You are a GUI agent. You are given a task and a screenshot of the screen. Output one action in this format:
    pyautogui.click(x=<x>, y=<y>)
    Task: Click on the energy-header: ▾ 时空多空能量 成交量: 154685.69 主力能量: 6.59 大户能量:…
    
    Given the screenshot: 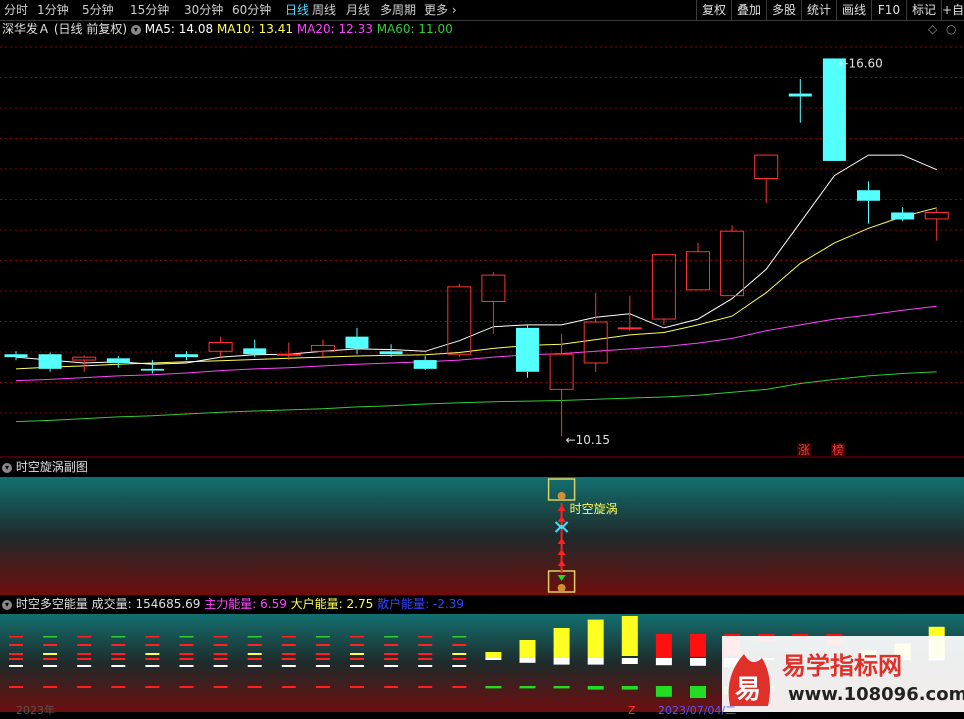 What is the action you would take?
    pyautogui.click(x=233, y=604)
    